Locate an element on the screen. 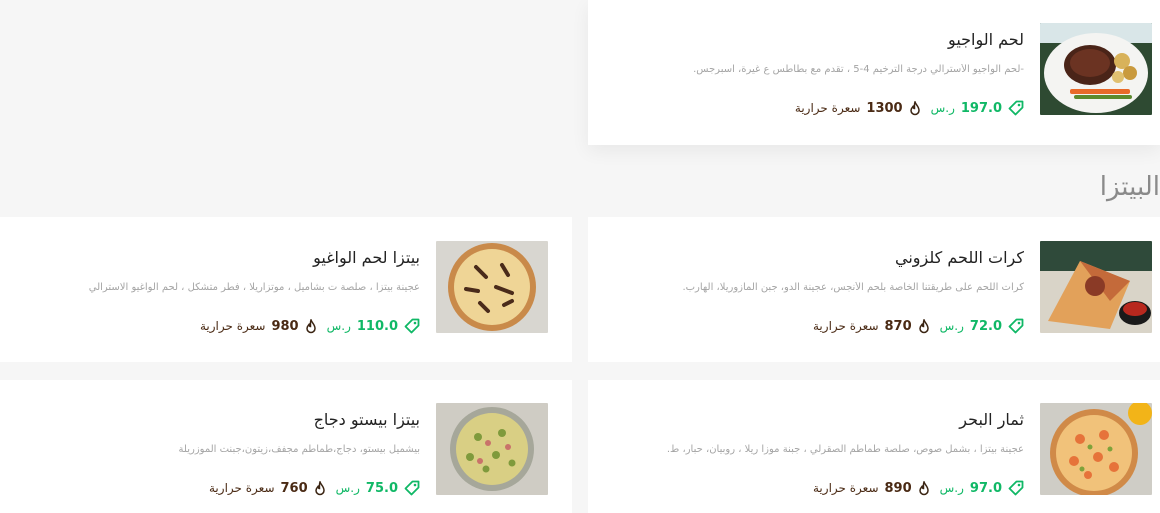  item-meta: 75.0 ر.س 760 سعرة حرارية is located at coordinates (304, 488).